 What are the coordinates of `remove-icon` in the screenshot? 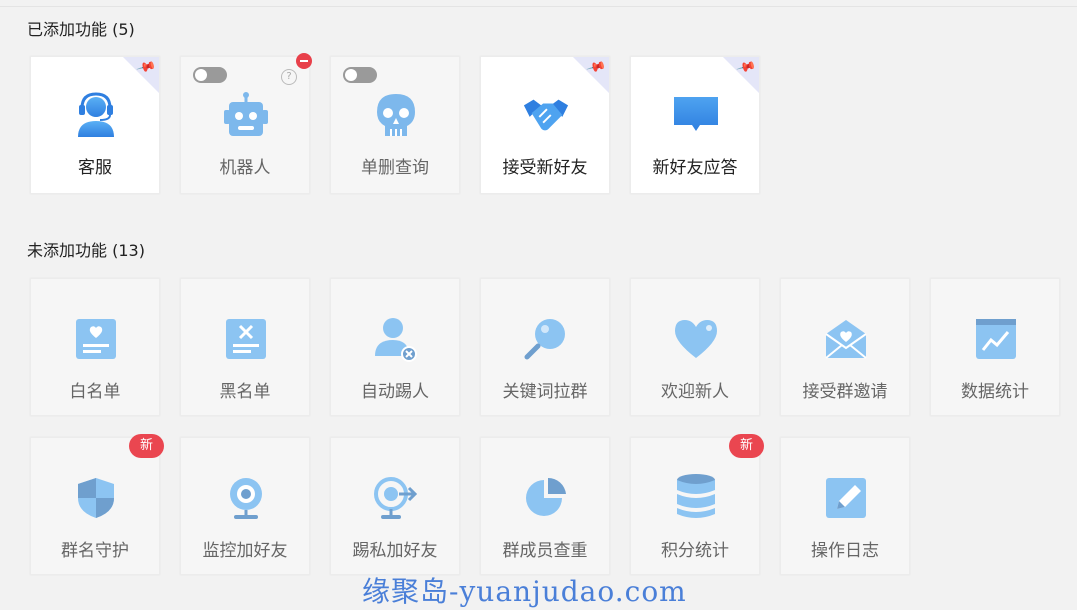 It's located at (304, 61).